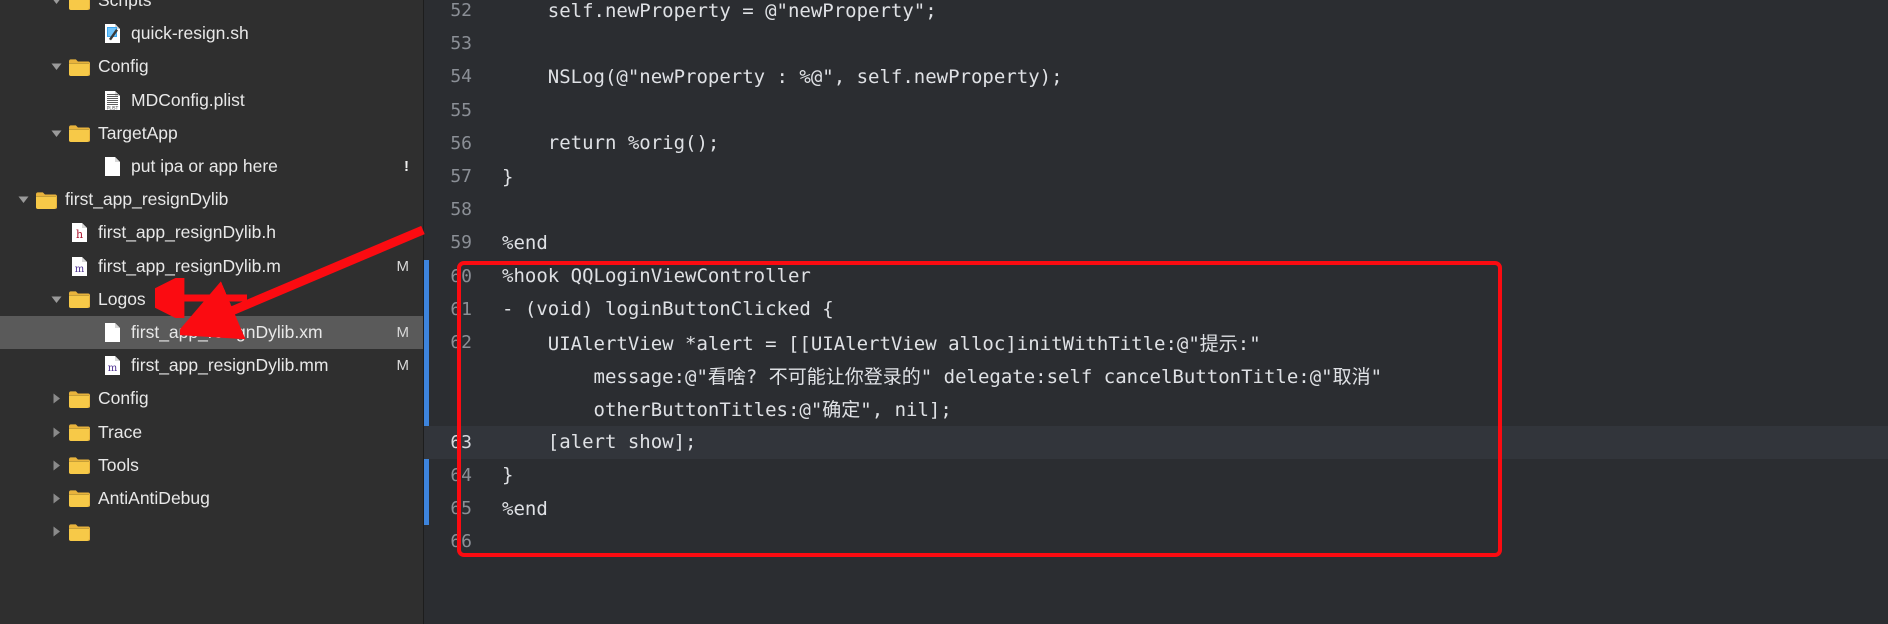 The height and width of the screenshot is (624, 1888). I want to click on objcpp-file-icon: m, so click(112, 365).